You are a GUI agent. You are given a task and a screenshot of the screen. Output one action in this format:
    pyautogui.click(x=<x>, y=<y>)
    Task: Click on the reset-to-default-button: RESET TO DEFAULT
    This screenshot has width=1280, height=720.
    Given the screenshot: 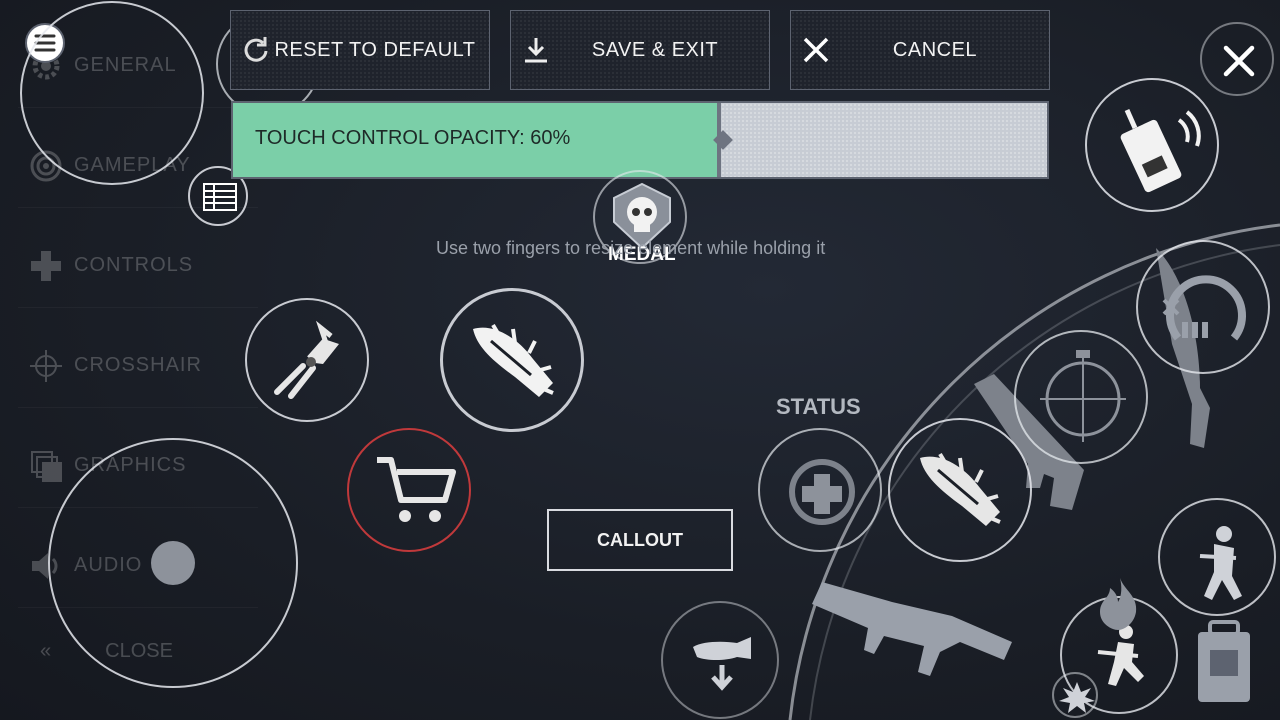 What is the action you would take?
    pyautogui.click(x=360, y=50)
    